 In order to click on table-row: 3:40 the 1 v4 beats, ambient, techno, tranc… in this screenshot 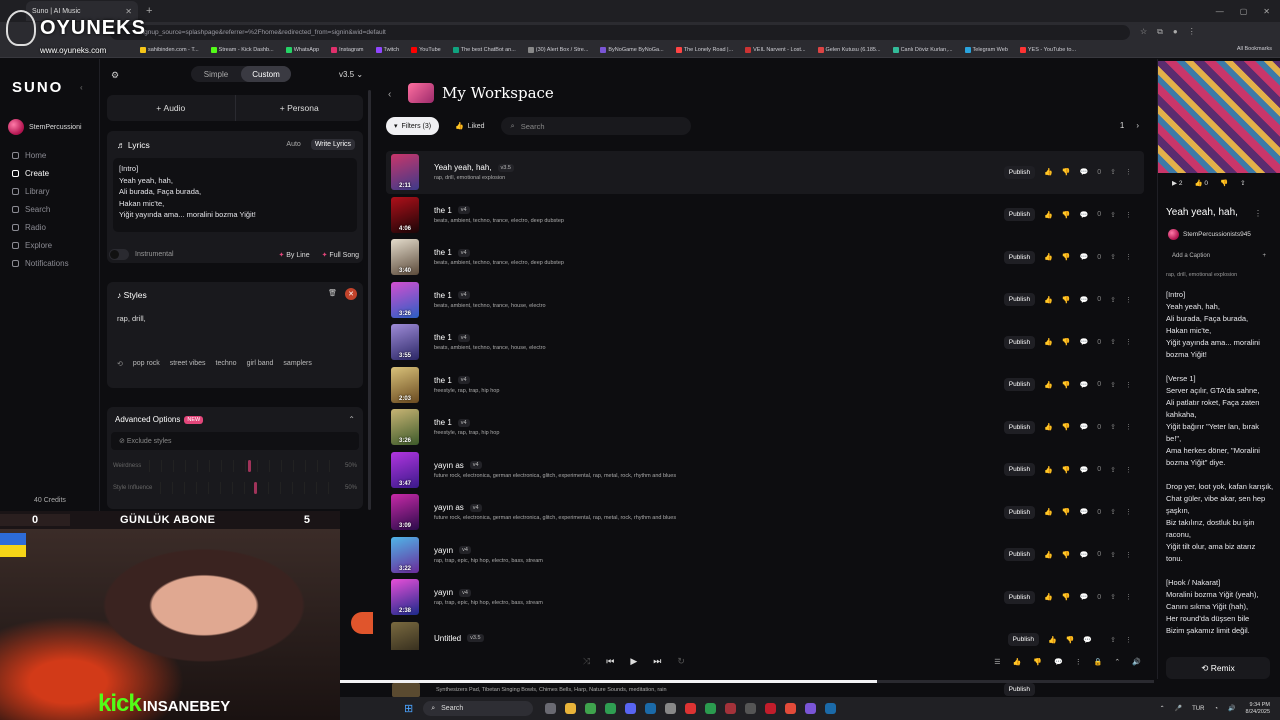, I will do `click(765, 257)`.